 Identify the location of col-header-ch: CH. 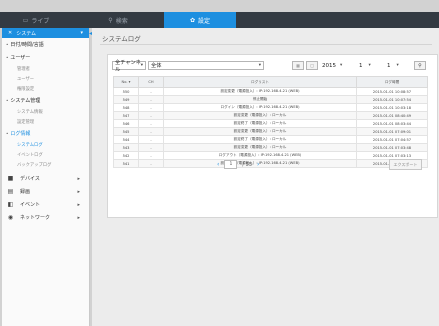
(151, 82).